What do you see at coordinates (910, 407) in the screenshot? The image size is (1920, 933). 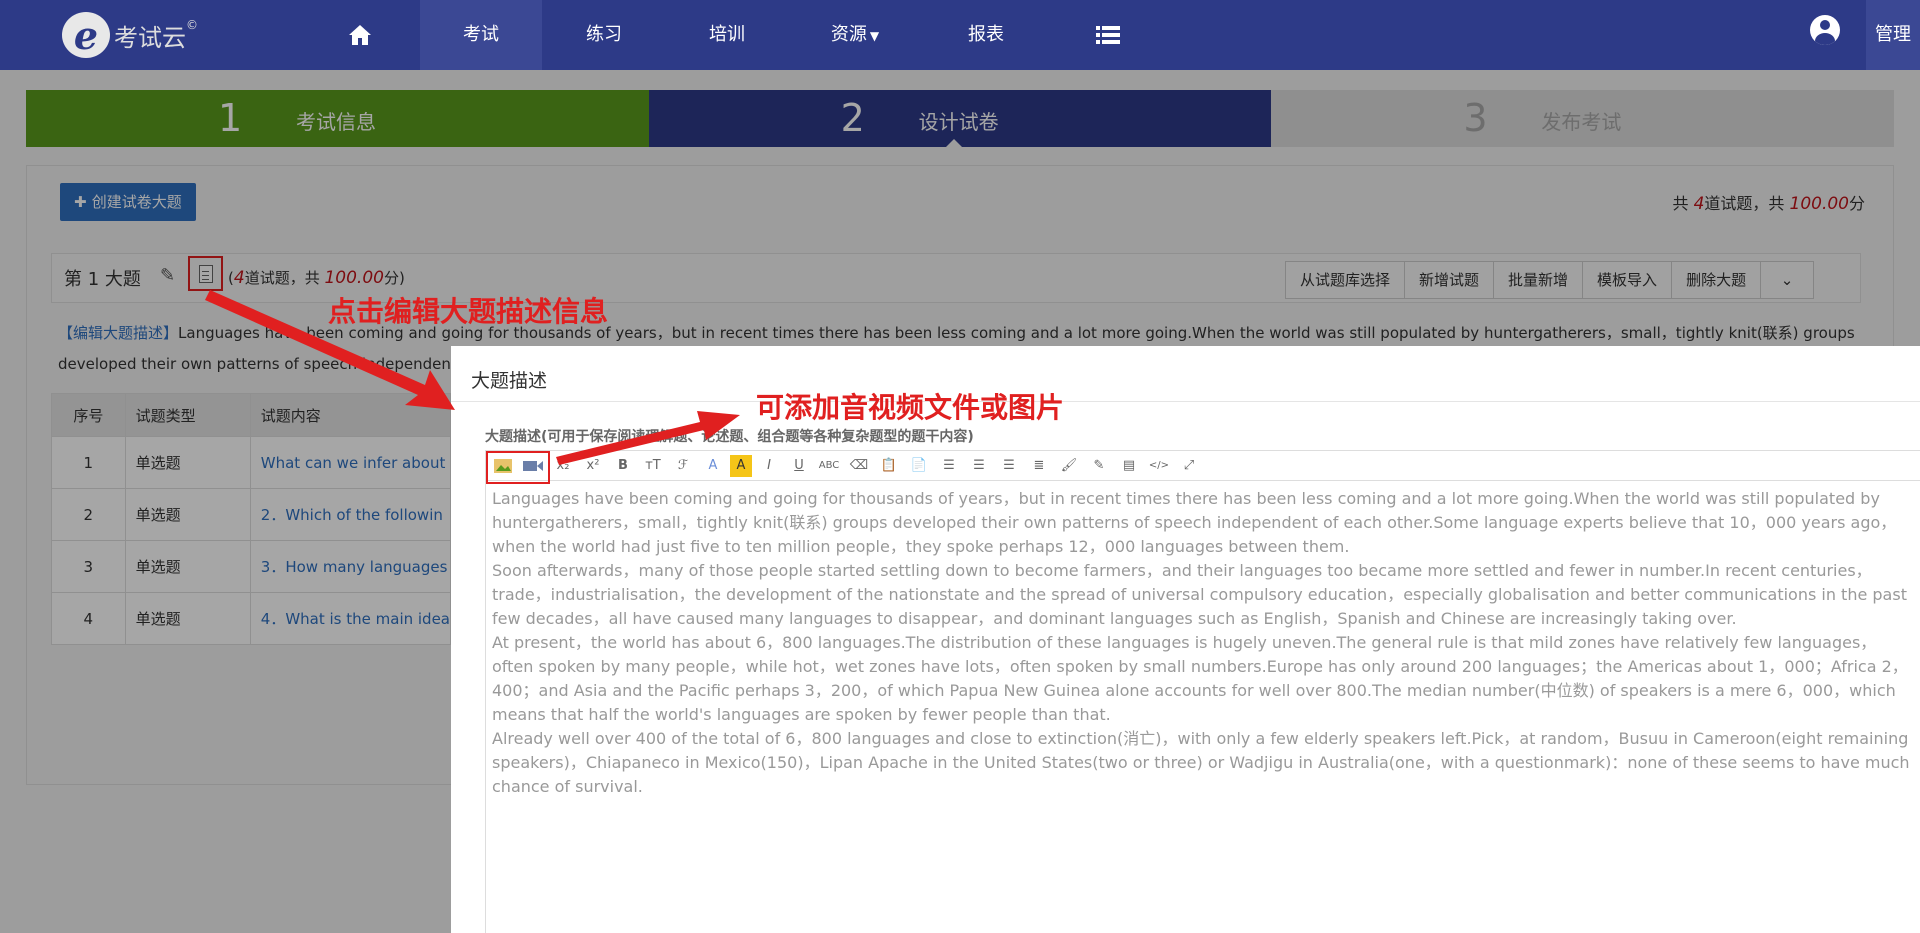 I see `annotation-add-media: 可添加音视频文件或图片` at bounding box center [910, 407].